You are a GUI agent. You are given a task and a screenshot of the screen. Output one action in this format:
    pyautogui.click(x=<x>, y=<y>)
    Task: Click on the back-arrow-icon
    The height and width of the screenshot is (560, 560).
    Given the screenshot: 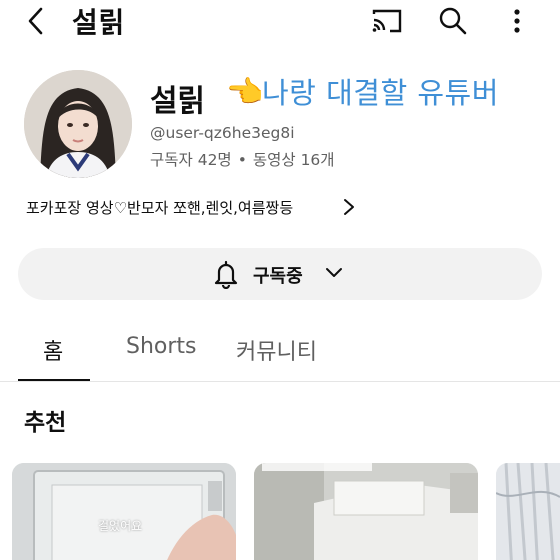 What is the action you would take?
    pyautogui.click(x=36, y=21)
    